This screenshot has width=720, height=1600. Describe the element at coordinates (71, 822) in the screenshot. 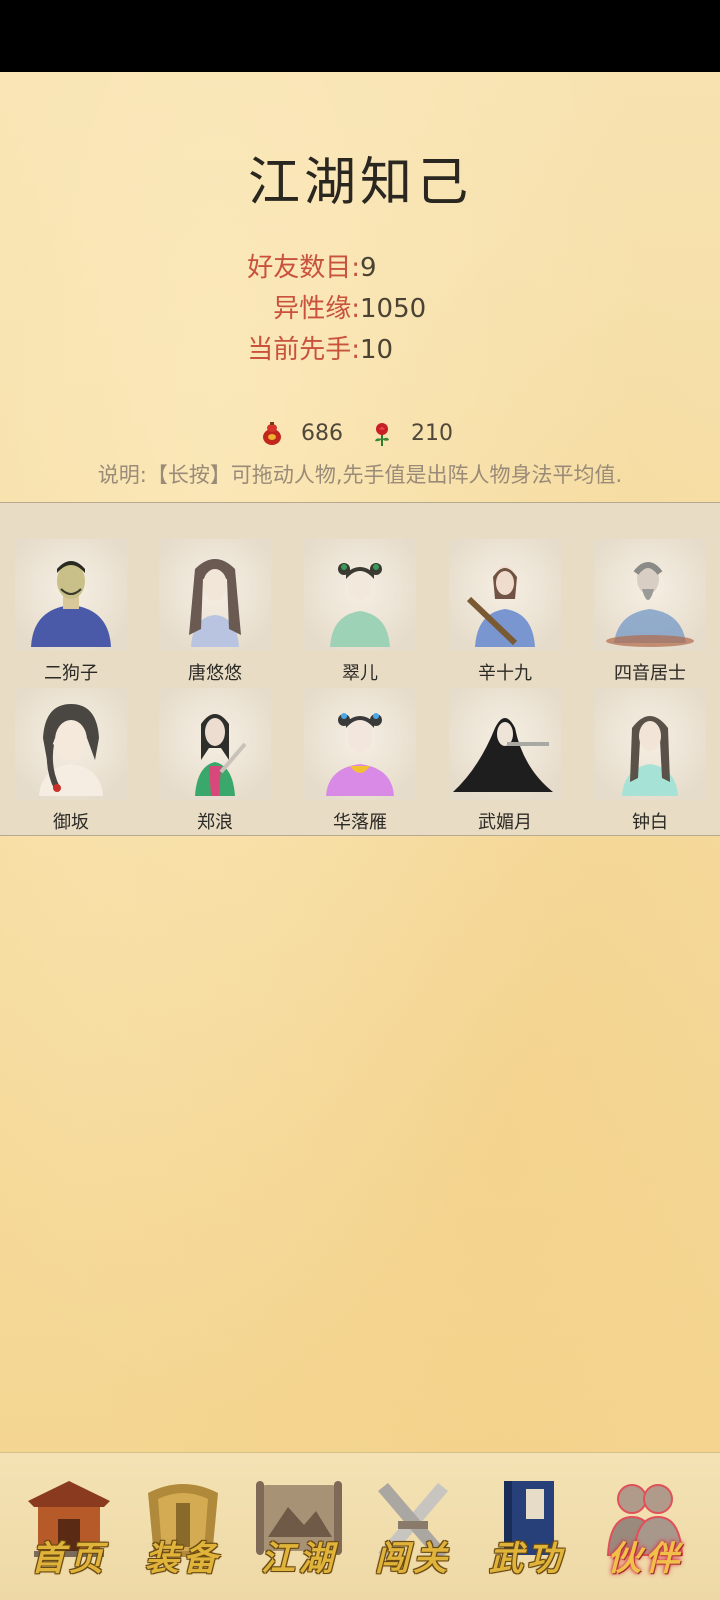

I see `companion-name: 御坂` at that location.